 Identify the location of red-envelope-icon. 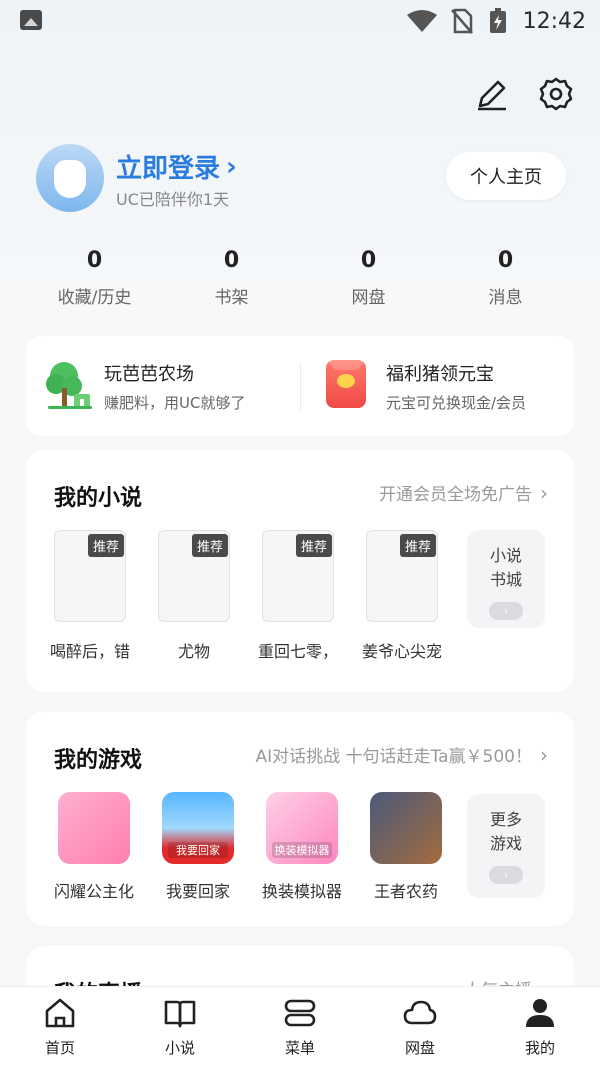
(346, 384).